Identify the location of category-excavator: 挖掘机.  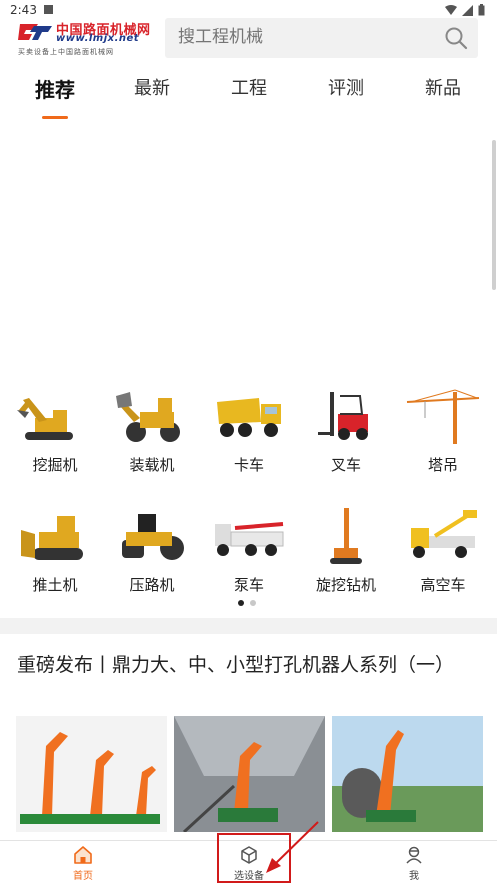
(55, 431).